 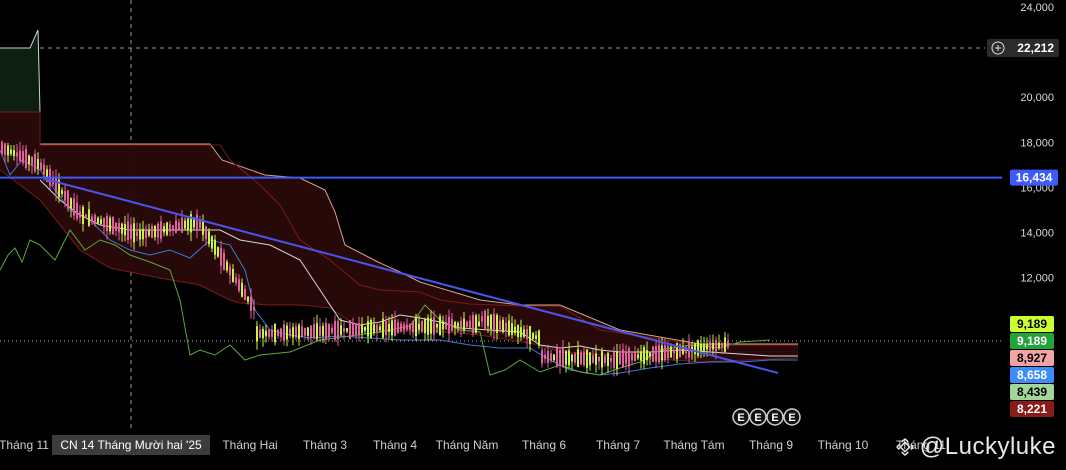 What do you see at coordinates (618, 445) in the screenshot?
I see `x-tick-label: Tháng 7` at bounding box center [618, 445].